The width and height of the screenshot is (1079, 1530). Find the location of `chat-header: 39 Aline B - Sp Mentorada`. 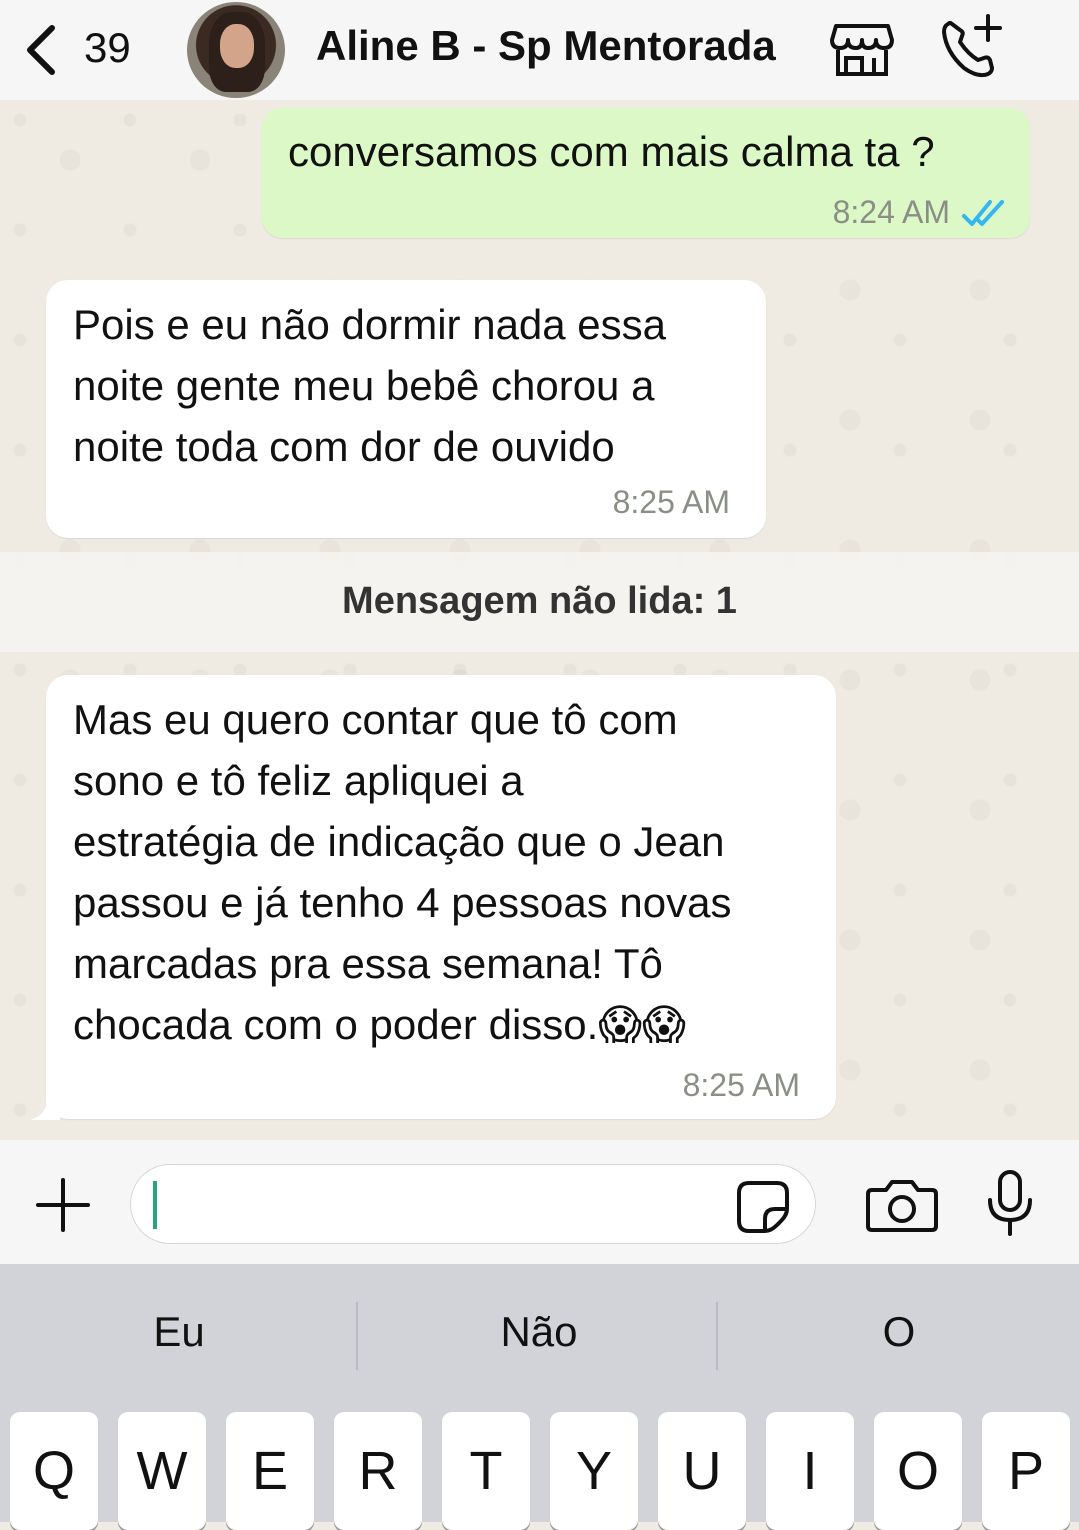

chat-header: 39 Aline B - Sp Mentorada is located at coordinates (539, 50).